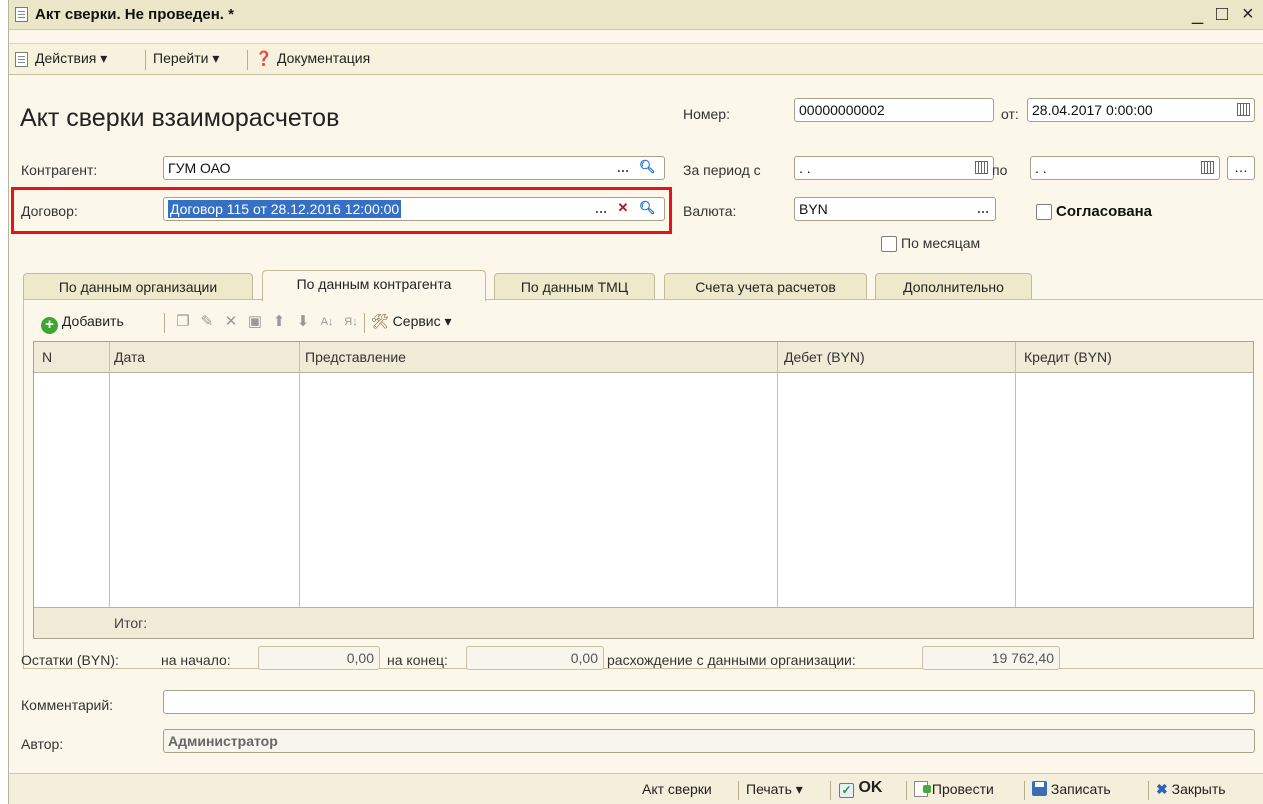  I want to click on document-icon, so click(21, 15).